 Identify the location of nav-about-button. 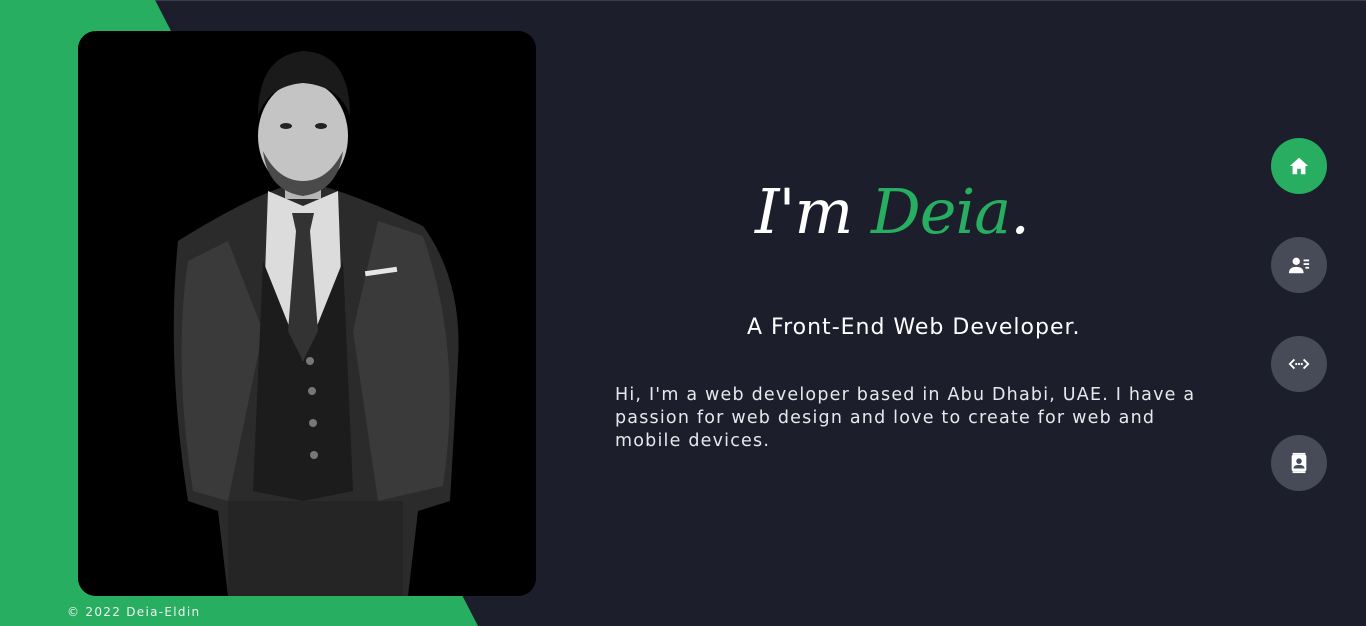
(1299, 265).